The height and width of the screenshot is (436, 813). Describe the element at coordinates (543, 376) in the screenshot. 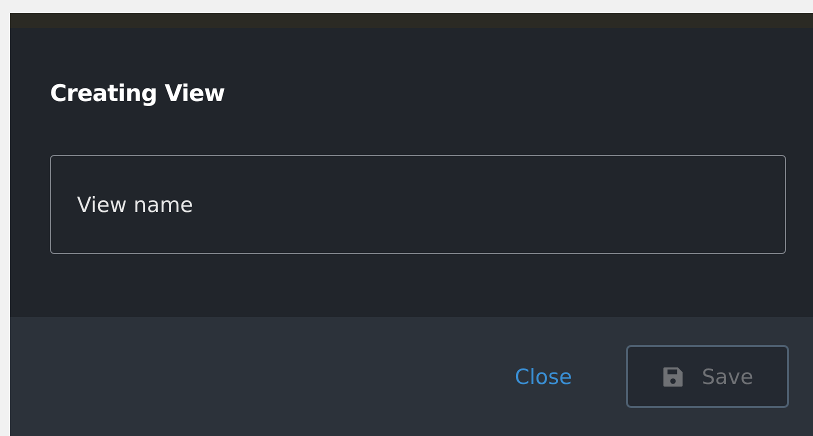

I see `close-button: Close` at that location.